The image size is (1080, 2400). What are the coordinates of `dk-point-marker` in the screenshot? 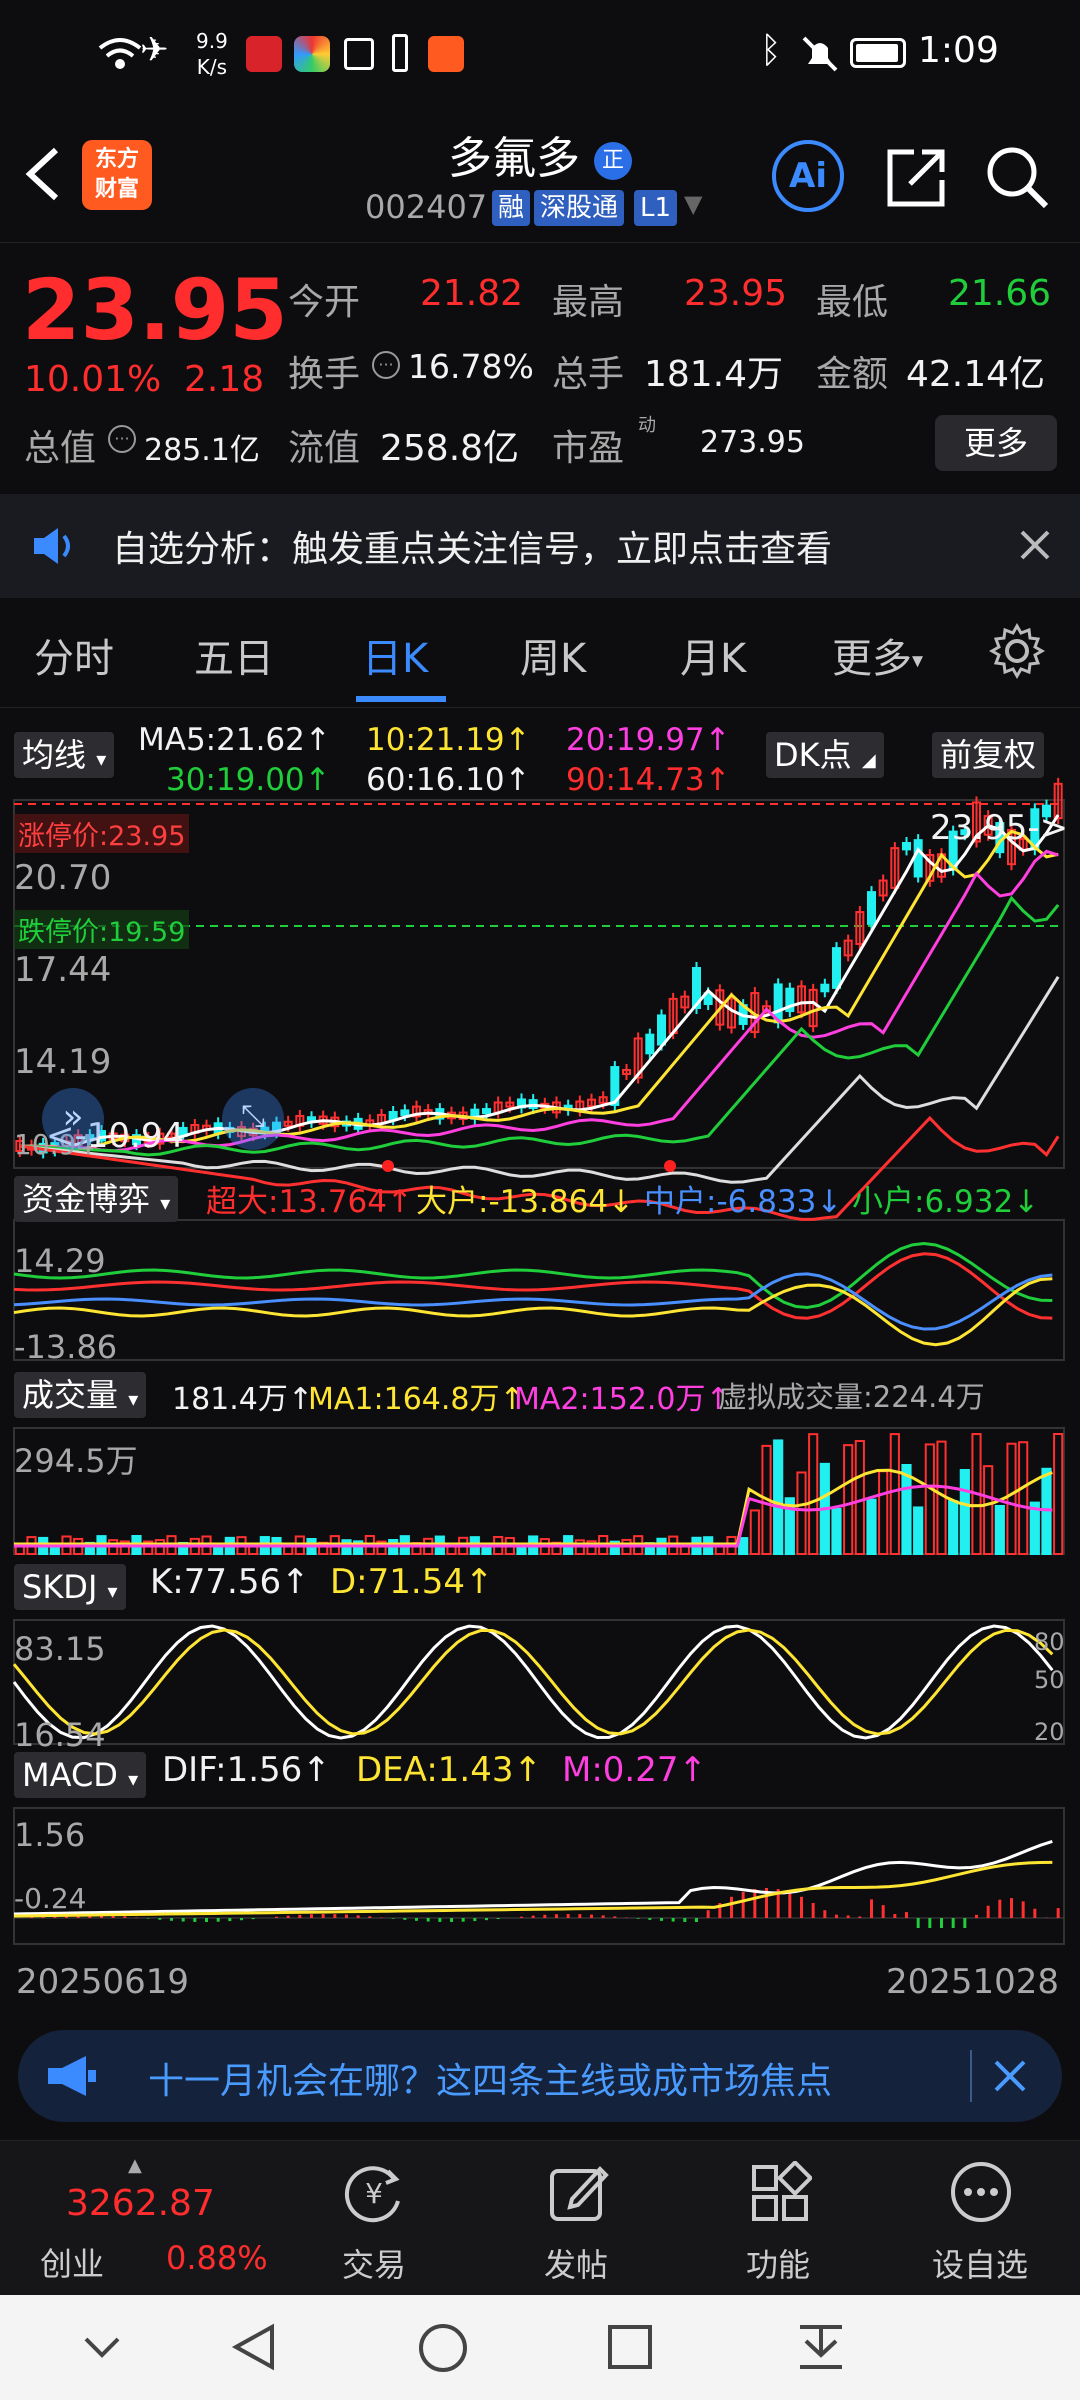 It's located at (388, 1166).